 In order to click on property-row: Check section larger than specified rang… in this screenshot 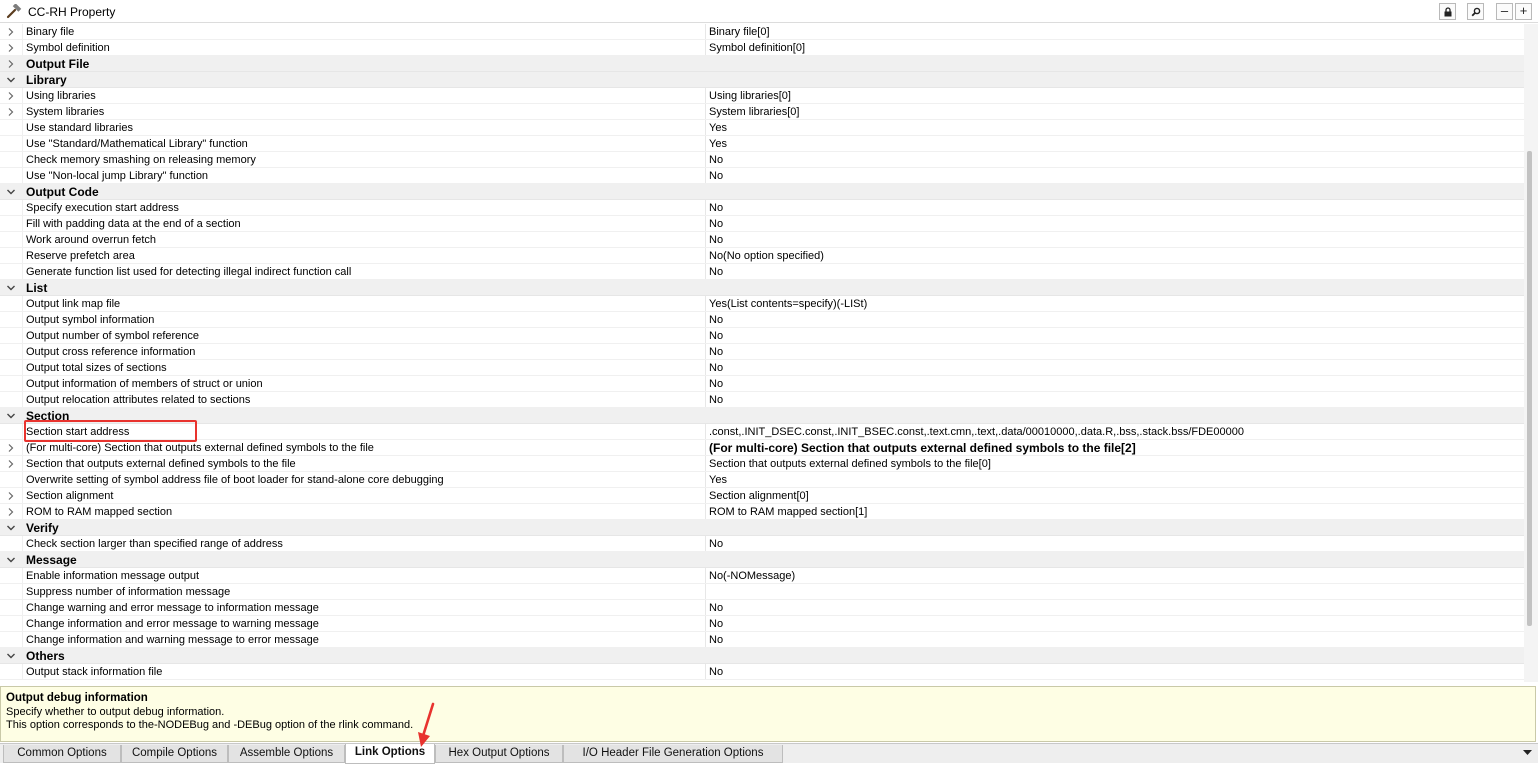, I will do `click(762, 544)`.